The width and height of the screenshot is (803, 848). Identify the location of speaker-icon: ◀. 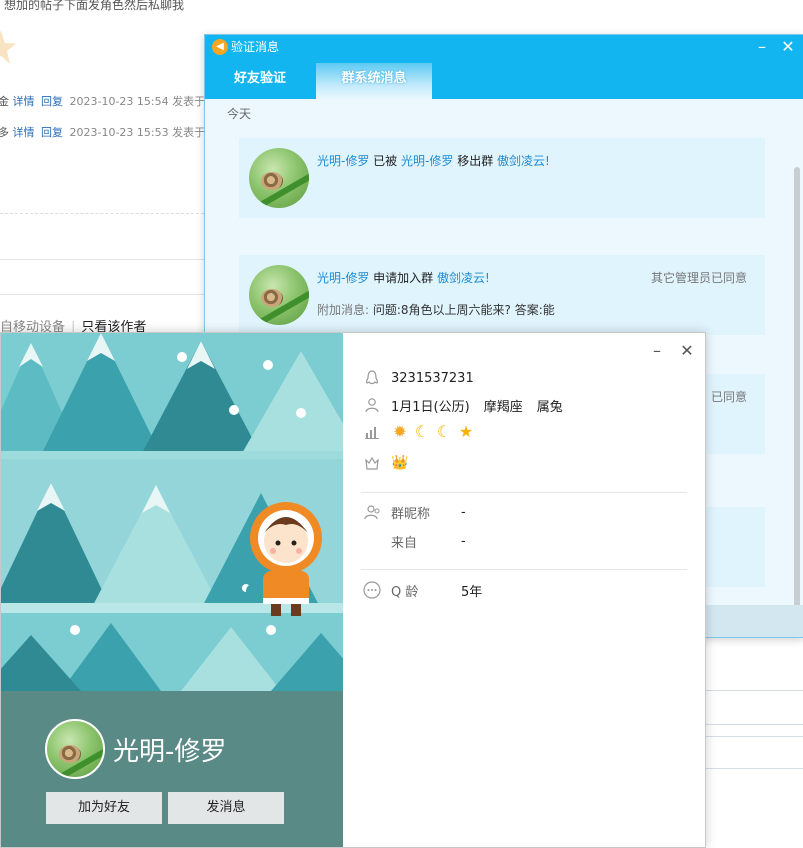
(220, 47).